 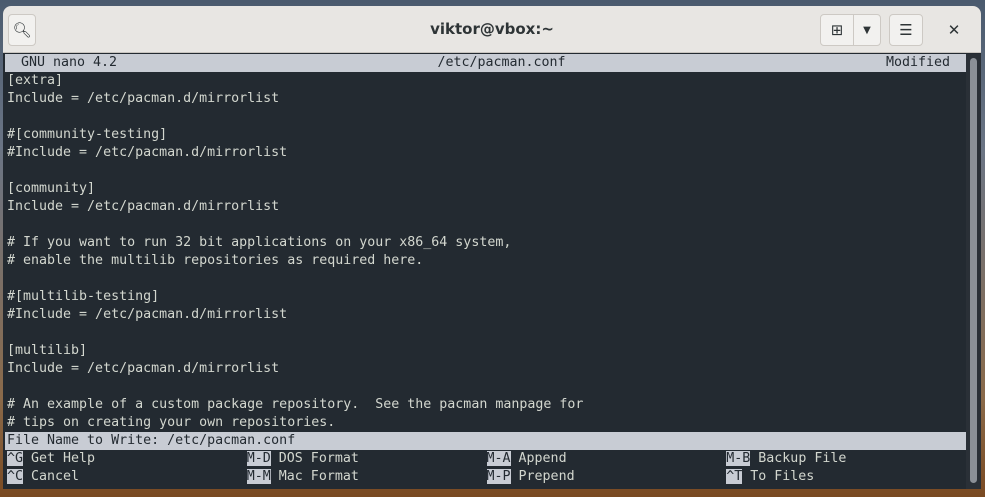 I want to click on scrollbar, so click(x=973, y=271).